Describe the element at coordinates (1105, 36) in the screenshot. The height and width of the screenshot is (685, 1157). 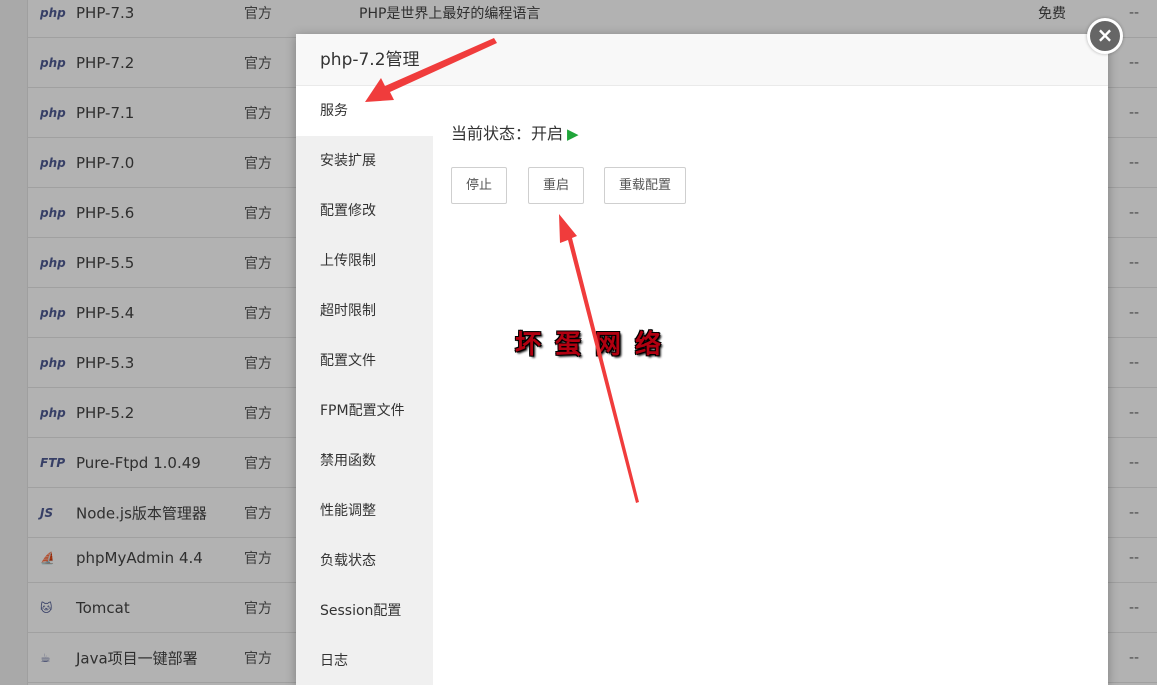
I see `close-icon: ×` at that location.